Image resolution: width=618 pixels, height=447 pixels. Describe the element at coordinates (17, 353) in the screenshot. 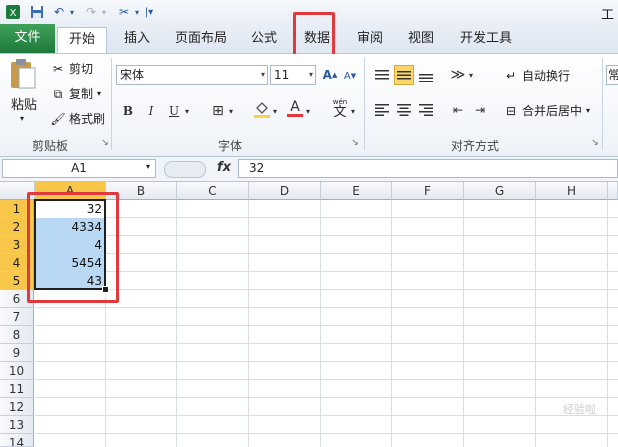

I see `row-header-9: 9` at that location.